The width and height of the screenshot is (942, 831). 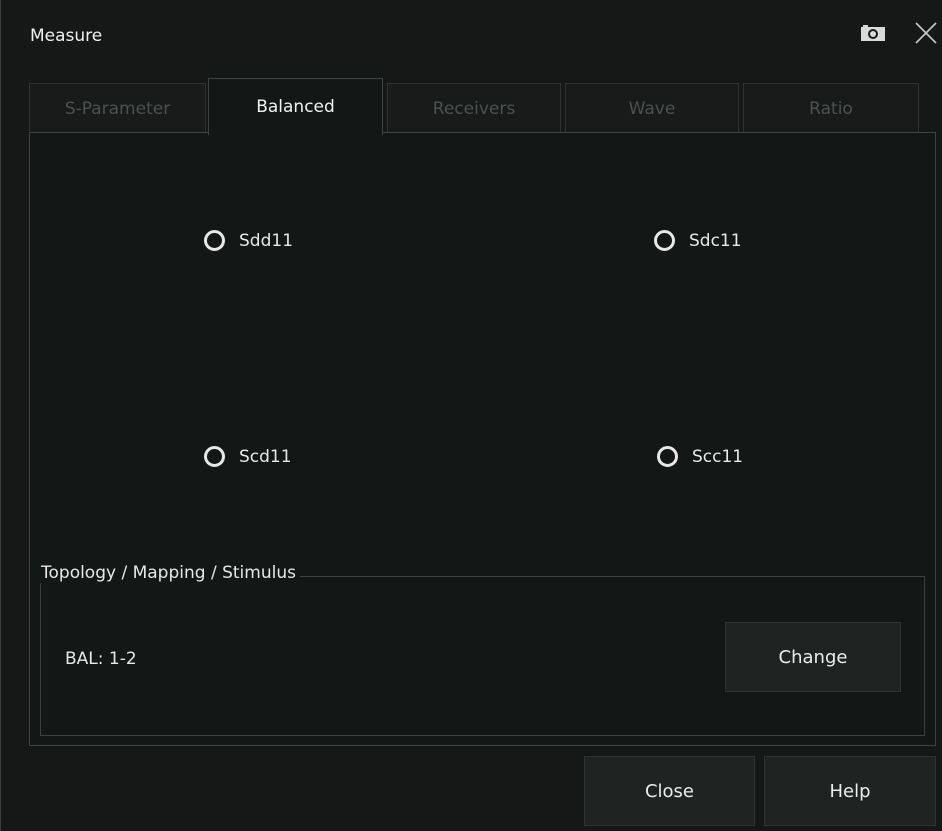 I want to click on radio-sdd11: Sdd11, so click(x=248, y=240).